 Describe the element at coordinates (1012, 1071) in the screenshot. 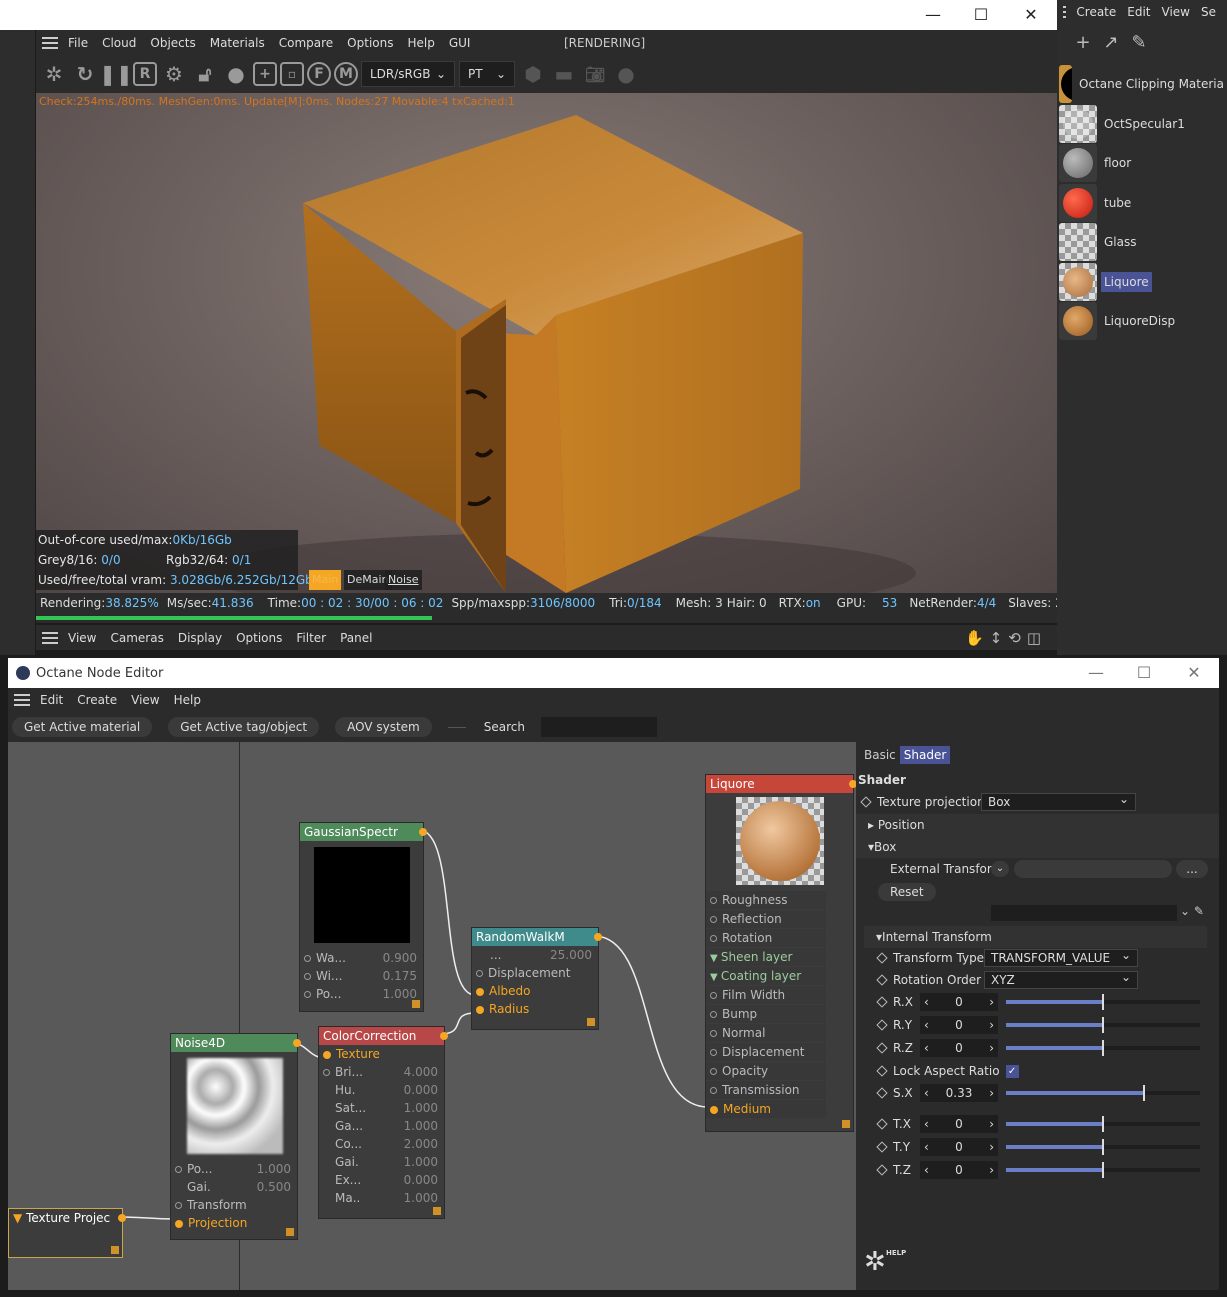

I see `lock-aspect-checkbox: ✓` at that location.